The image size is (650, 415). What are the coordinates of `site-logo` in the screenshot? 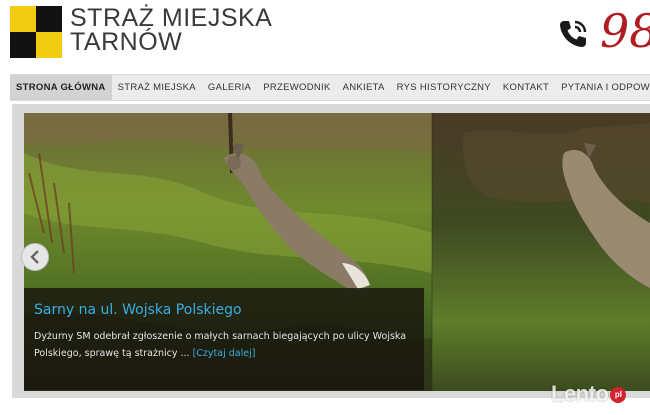 It's located at (36, 32).